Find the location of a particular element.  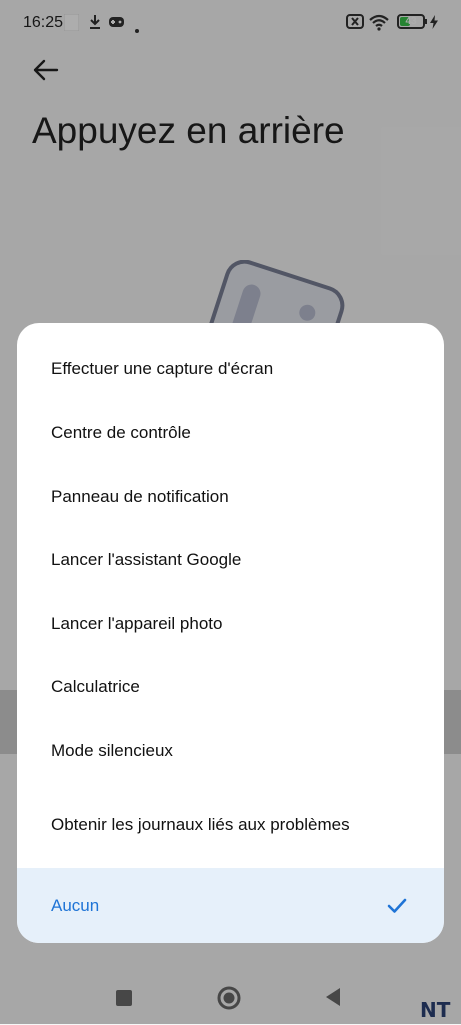

back-nav-button is located at coordinates (333, 997).